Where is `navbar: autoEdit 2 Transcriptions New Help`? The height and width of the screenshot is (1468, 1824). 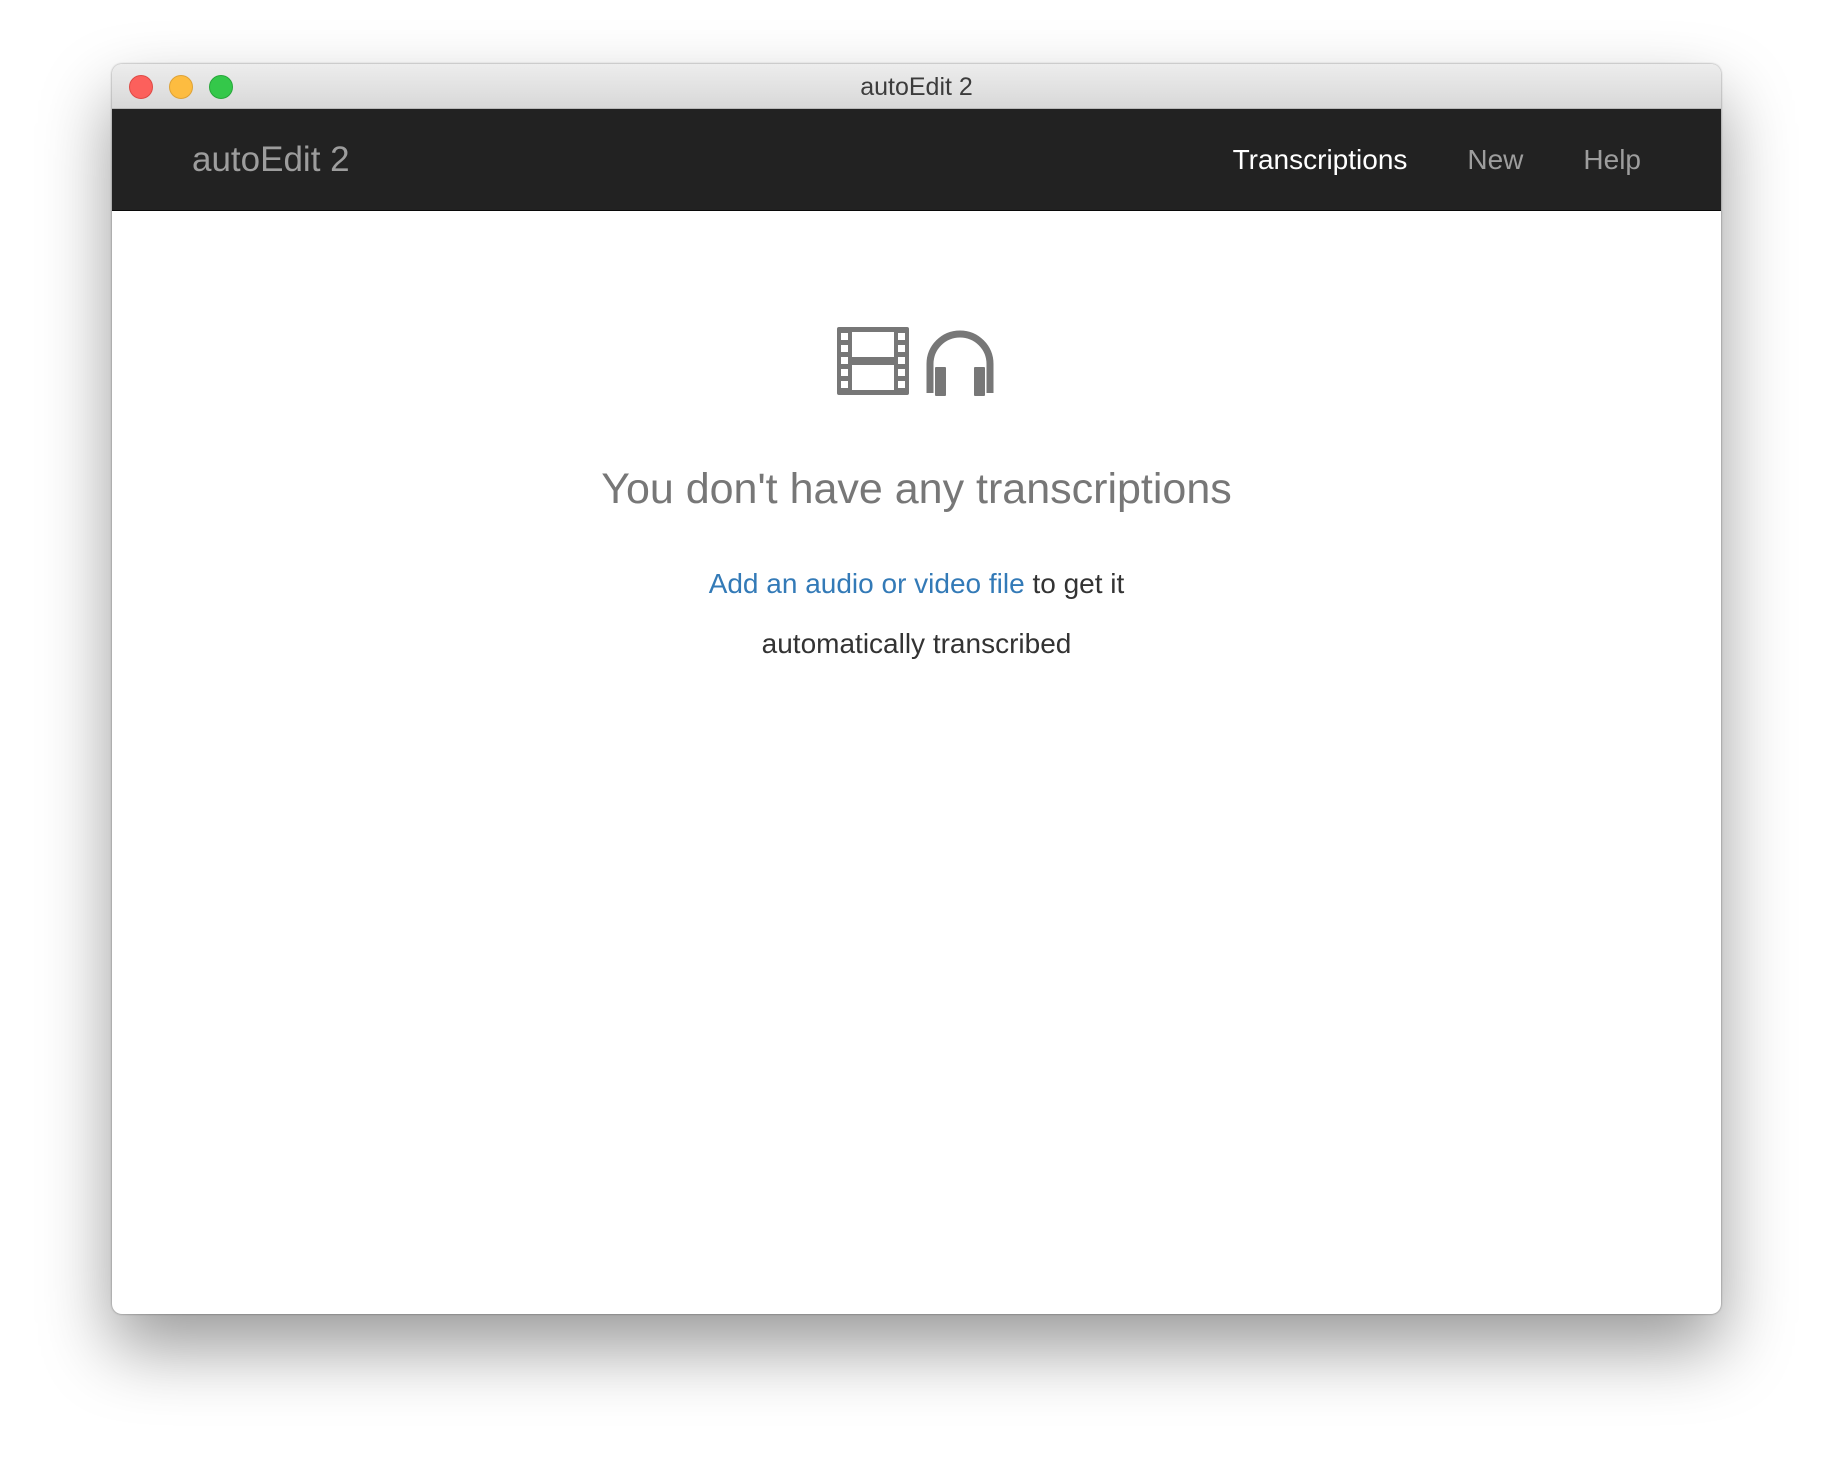
navbar: autoEdit 2 Transcriptions New Help is located at coordinates (916, 160).